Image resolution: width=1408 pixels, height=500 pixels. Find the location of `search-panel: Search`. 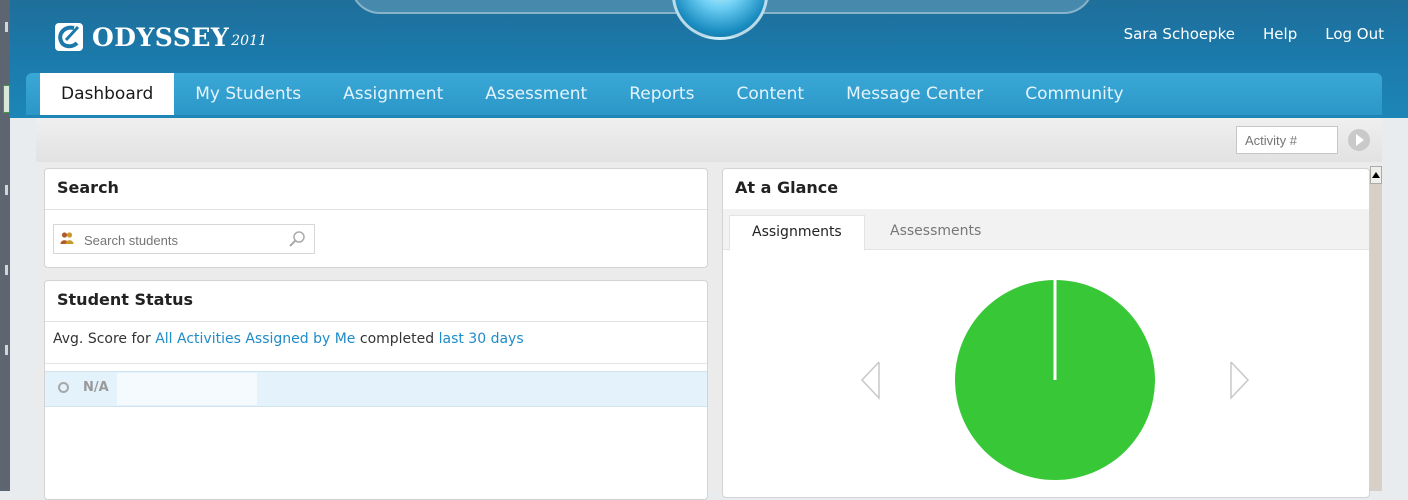

search-panel: Search is located at coordinates (376, 218).